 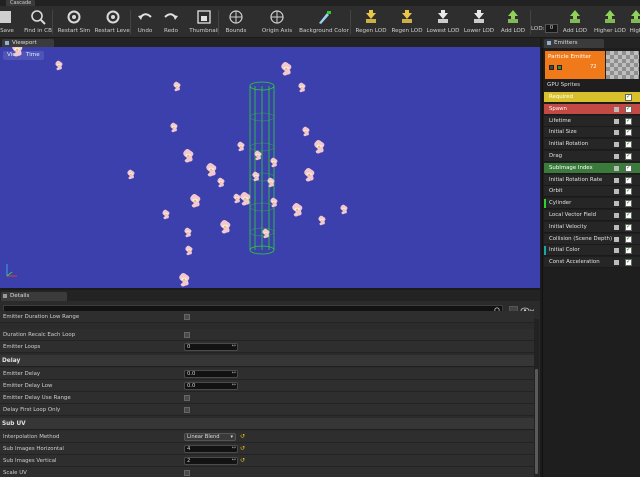 I want to click on emitter-module-row: Initial Size, so click(x=592, y=133).